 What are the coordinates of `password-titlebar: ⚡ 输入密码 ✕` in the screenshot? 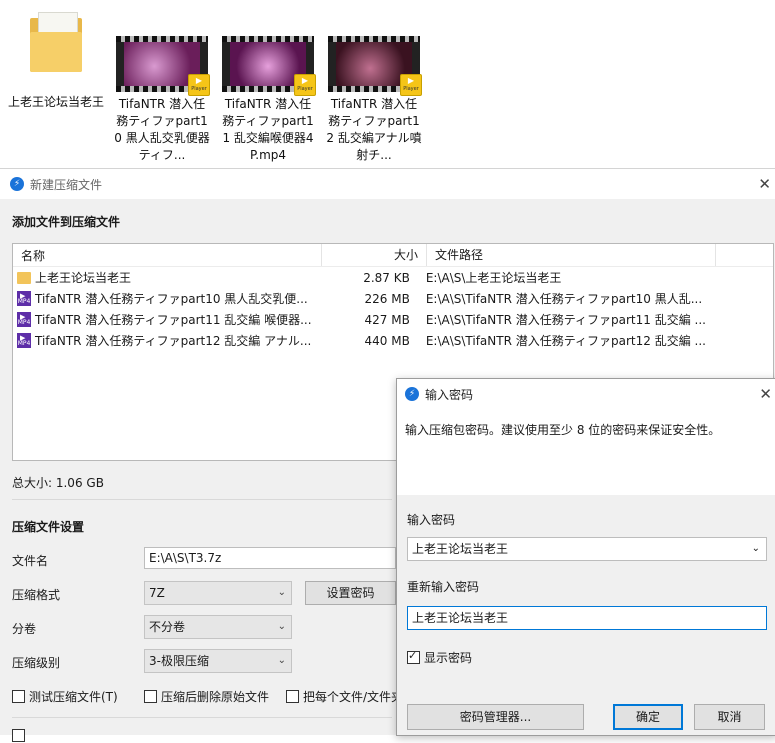 It's located at (586, 394).